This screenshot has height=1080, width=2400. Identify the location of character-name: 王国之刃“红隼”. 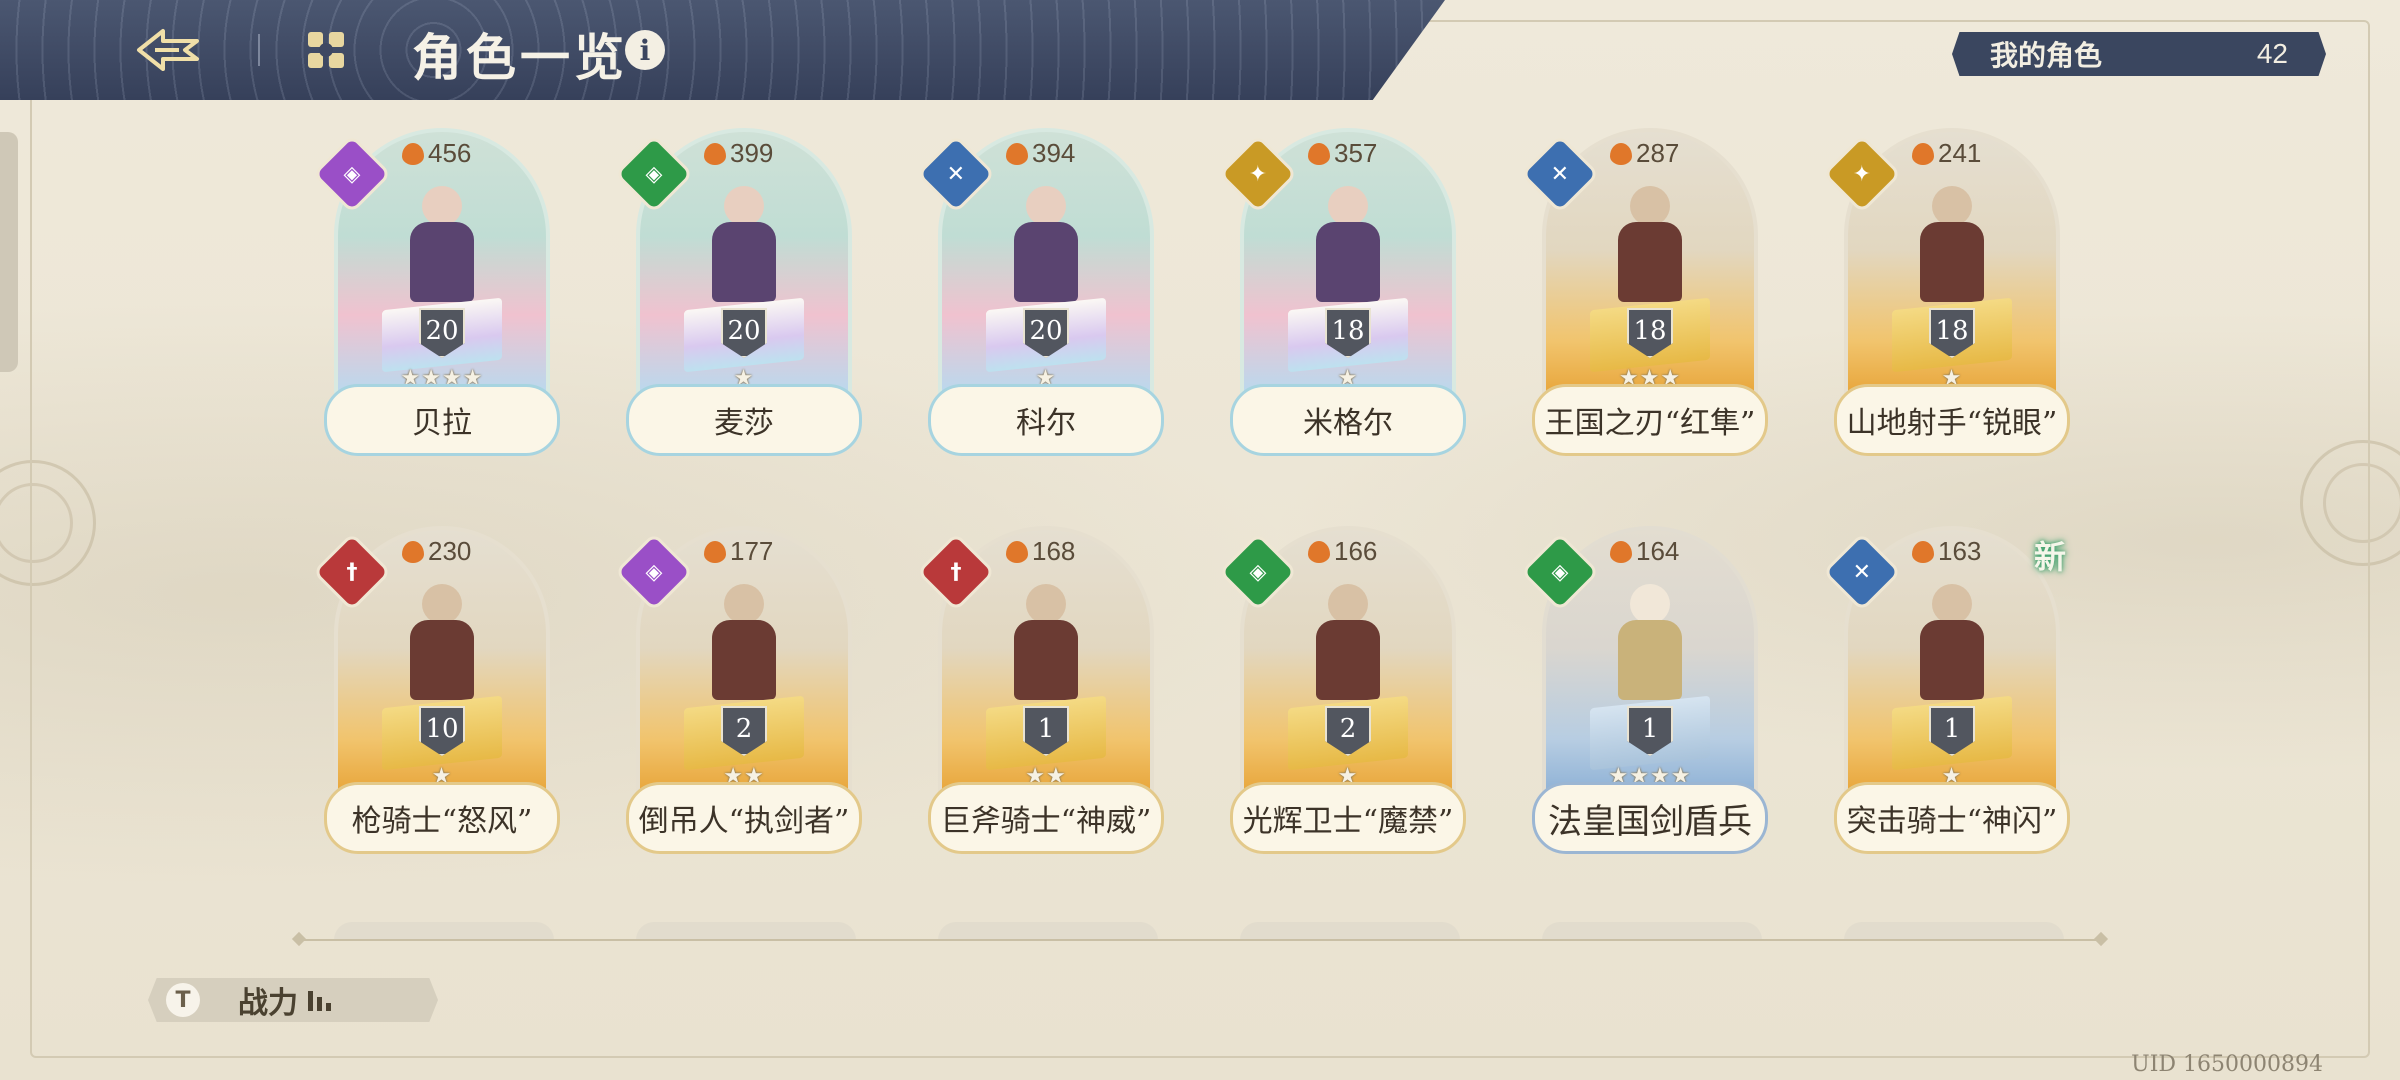
(1650, 420).